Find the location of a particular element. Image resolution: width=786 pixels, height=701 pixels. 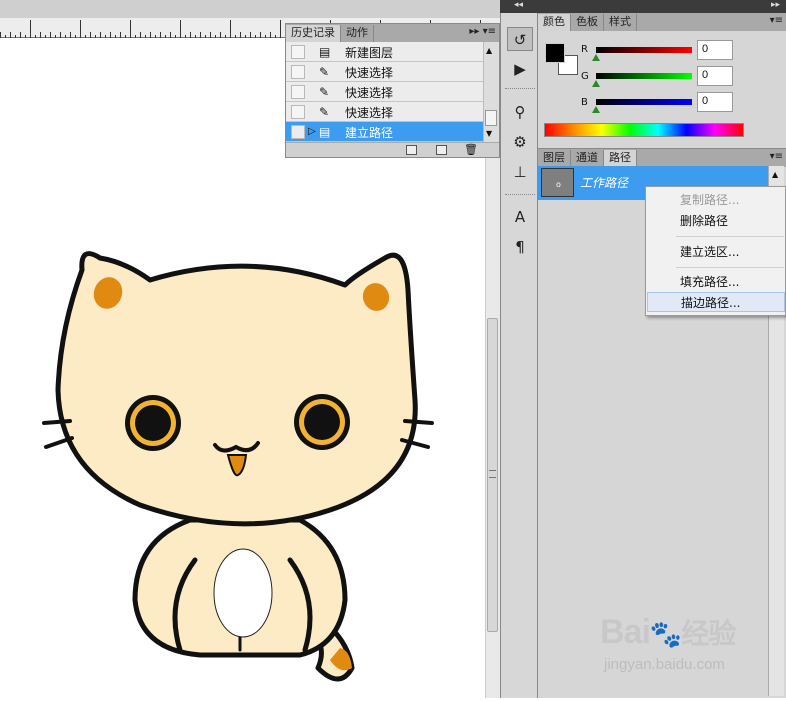

watermark-brand: Bai🐾经验 is located at coordinates (668, 632).